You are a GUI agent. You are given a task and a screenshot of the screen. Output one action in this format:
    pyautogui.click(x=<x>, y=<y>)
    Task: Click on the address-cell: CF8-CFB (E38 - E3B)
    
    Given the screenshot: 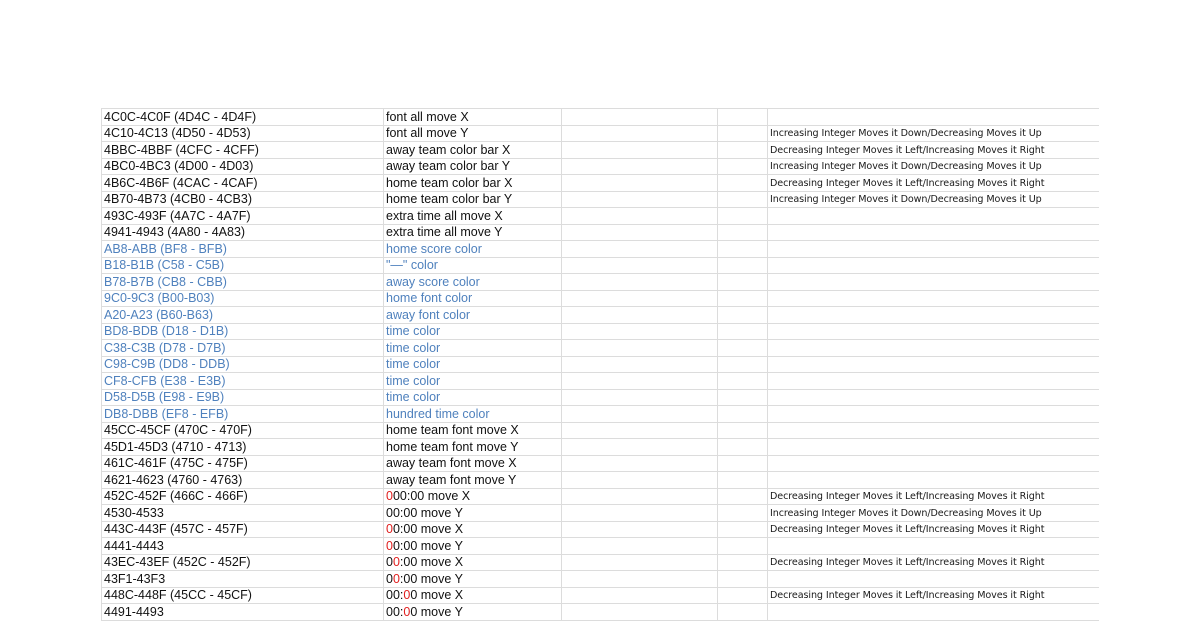 What is the action you would take?
    pyautogui.click(x=242, y=381)
    